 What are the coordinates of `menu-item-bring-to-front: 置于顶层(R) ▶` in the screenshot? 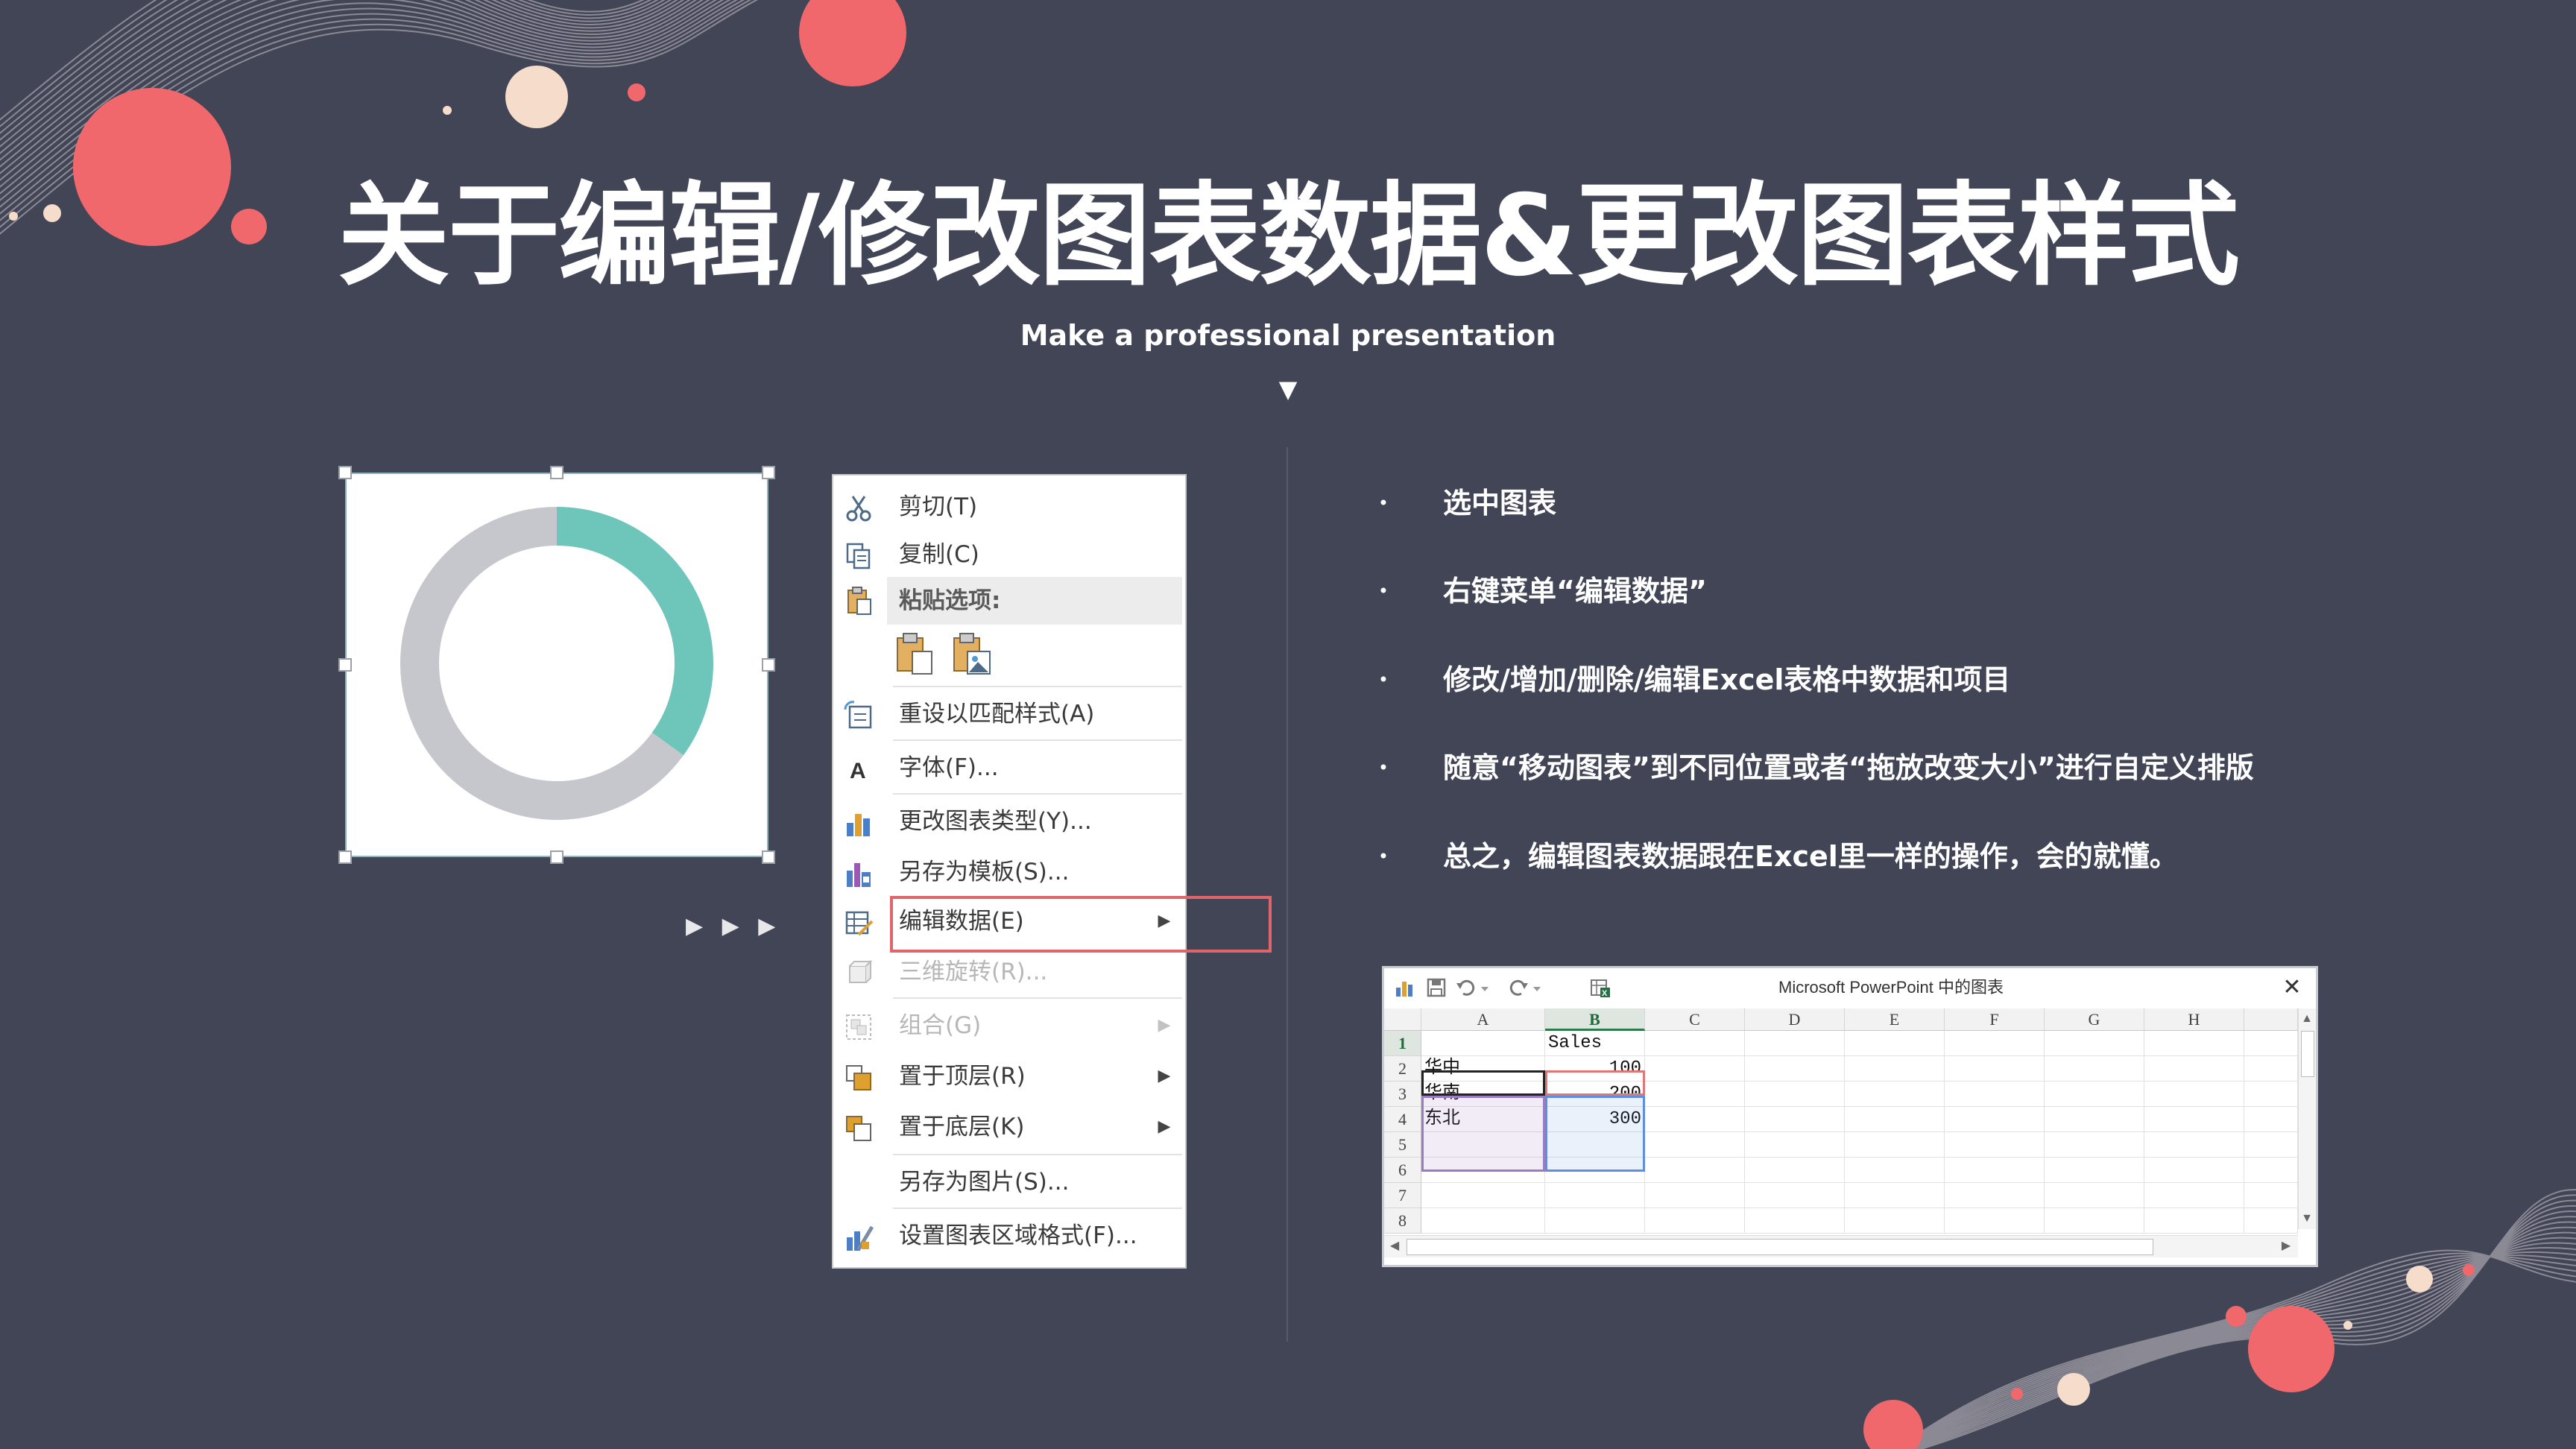 It's located at (1009, 1076).